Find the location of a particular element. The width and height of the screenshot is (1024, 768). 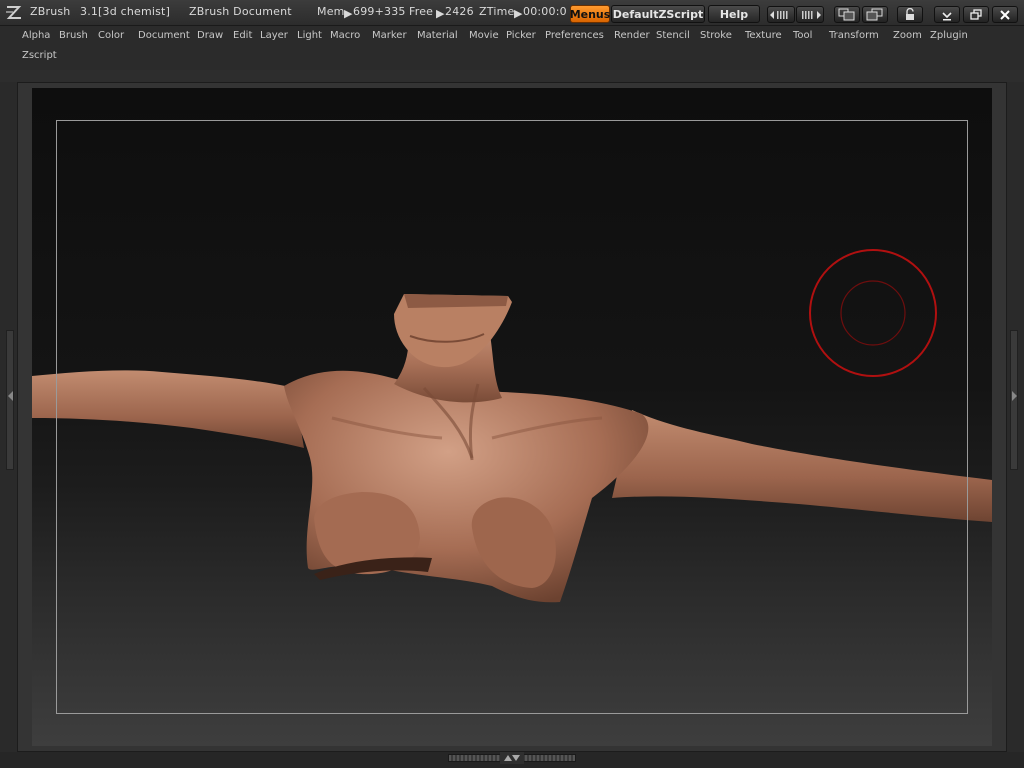

menu-document: Document is located at coordinates (164, 35).